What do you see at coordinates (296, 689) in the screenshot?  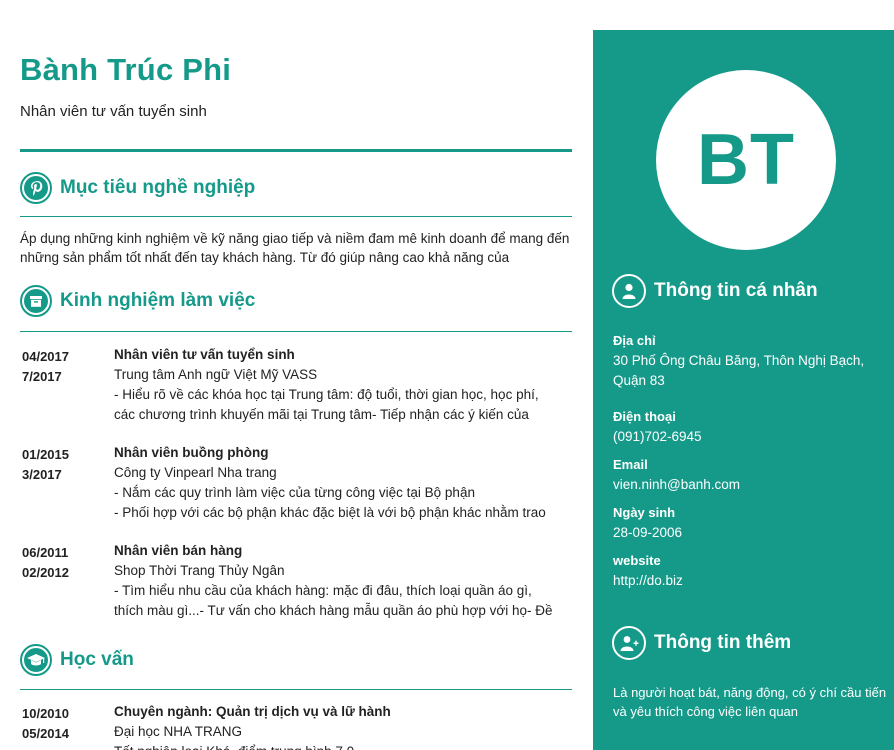 I see `education-divider` at bounding box center [296, 689].